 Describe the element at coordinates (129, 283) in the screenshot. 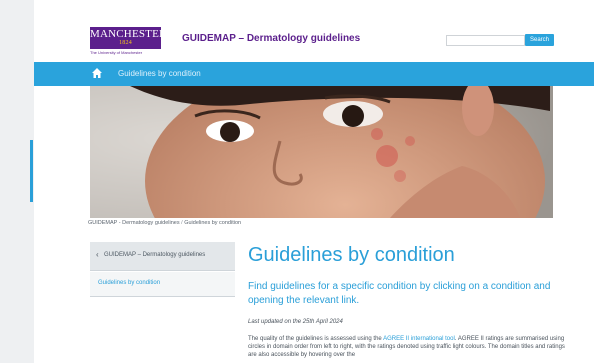

I see `sidebar-item-label: Guidelines by condition` at that location.